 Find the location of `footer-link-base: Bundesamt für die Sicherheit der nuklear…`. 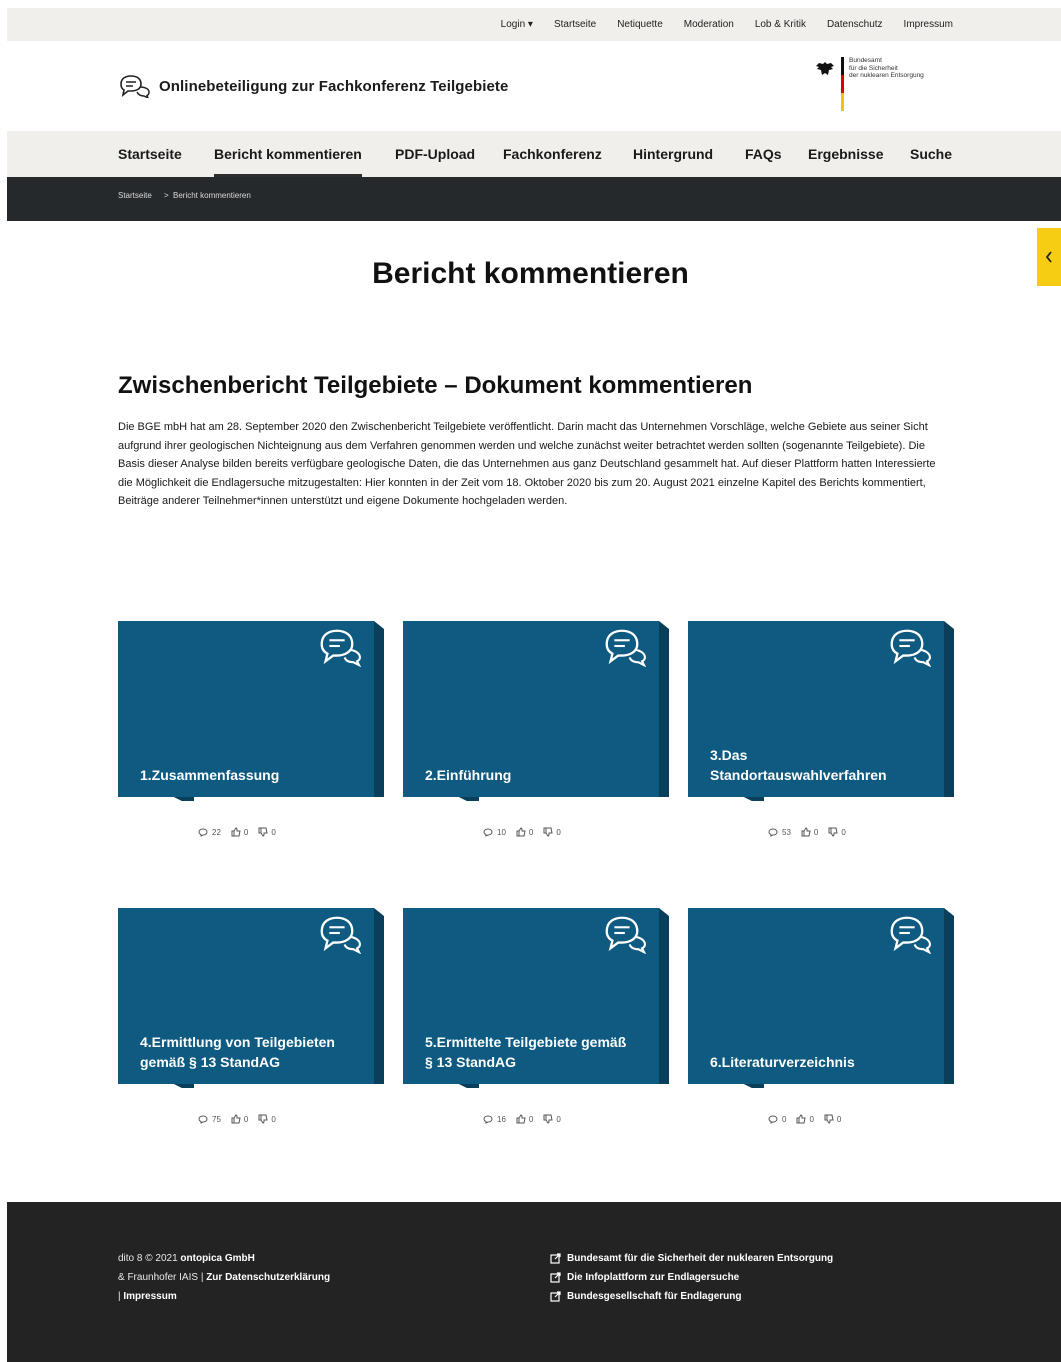

footer-link-base: Bundesamt für die Sicherheit der nuklear… is located at coordinates (691, 1258).